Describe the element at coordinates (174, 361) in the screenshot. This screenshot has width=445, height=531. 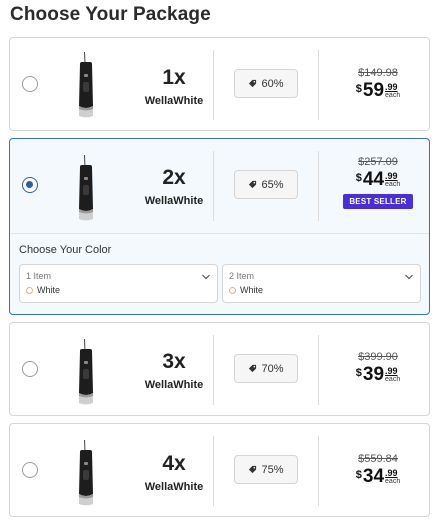
I see `package-quantity: 3x` at that location.